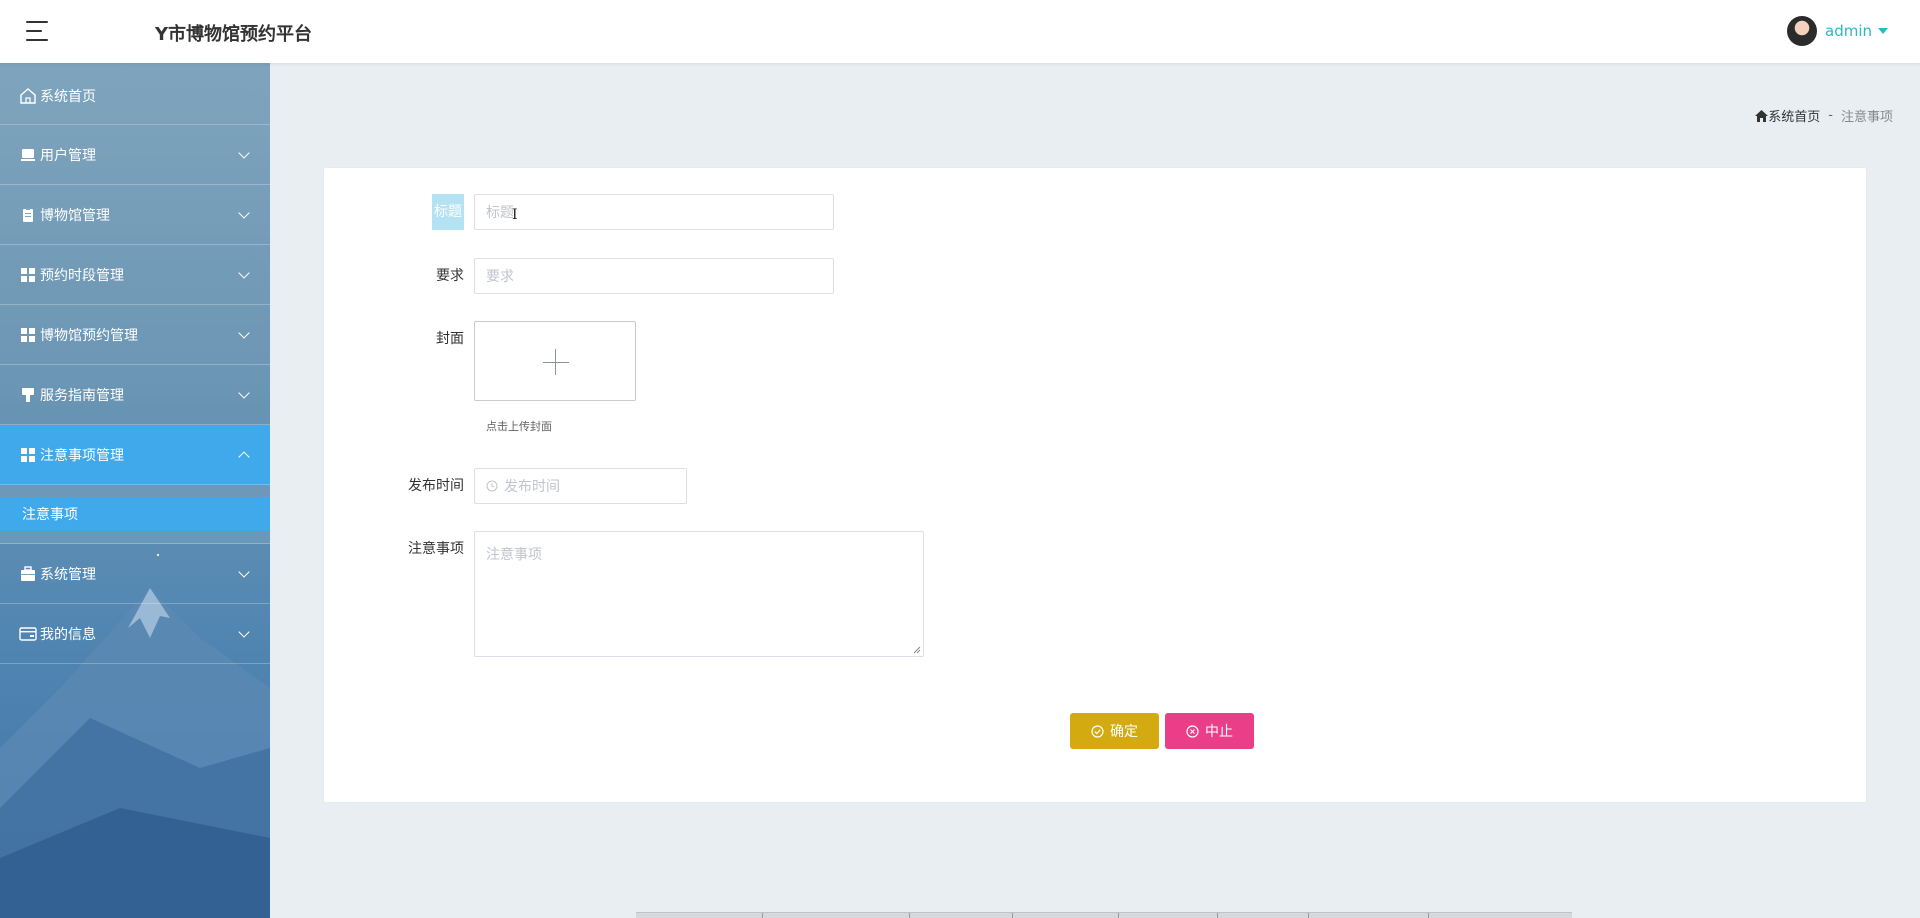 Image resolution: width=1920 pixels, height=918 pixels. What do you see at coordinates (82, 455) in the screenshot?
I see `sidebar-item-label: 注意事项管理` at bounding box center [82, 455].